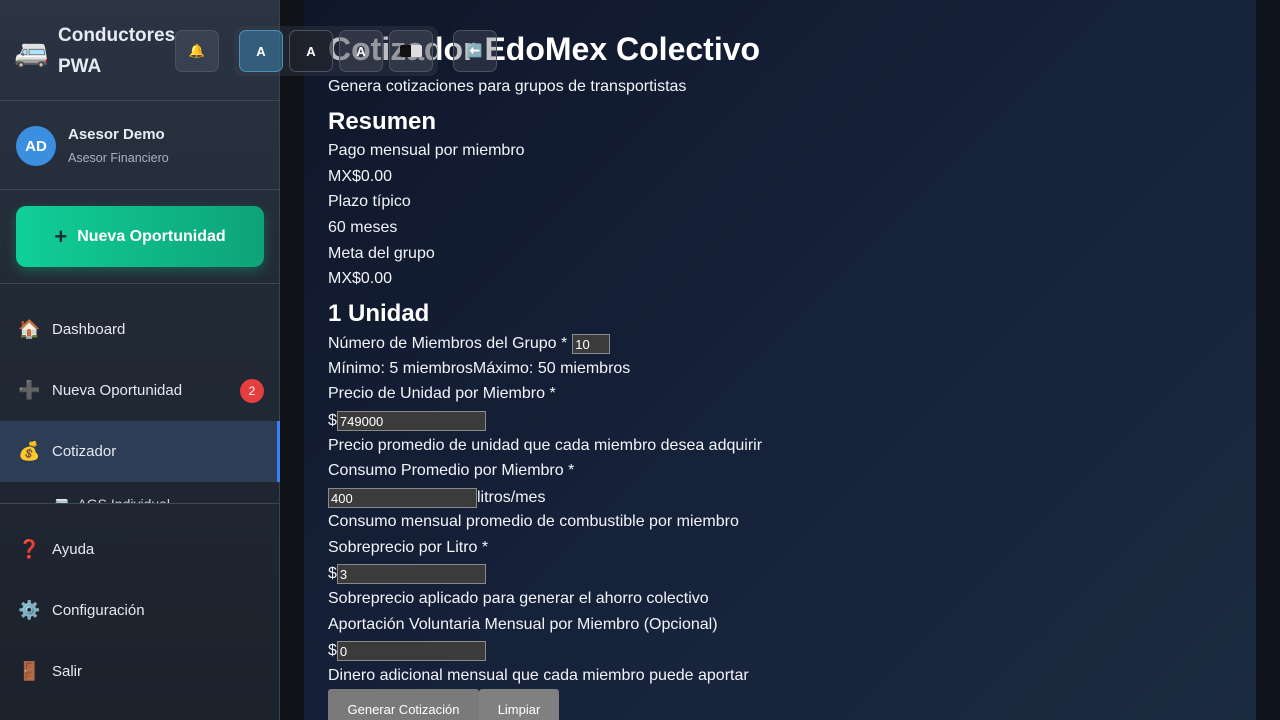 The width and height of the screenshot is (1280, 720). I want to click on members-hint: Mínimo: 5 miembrosMáximo: 50 miembros, so click(479, 368).